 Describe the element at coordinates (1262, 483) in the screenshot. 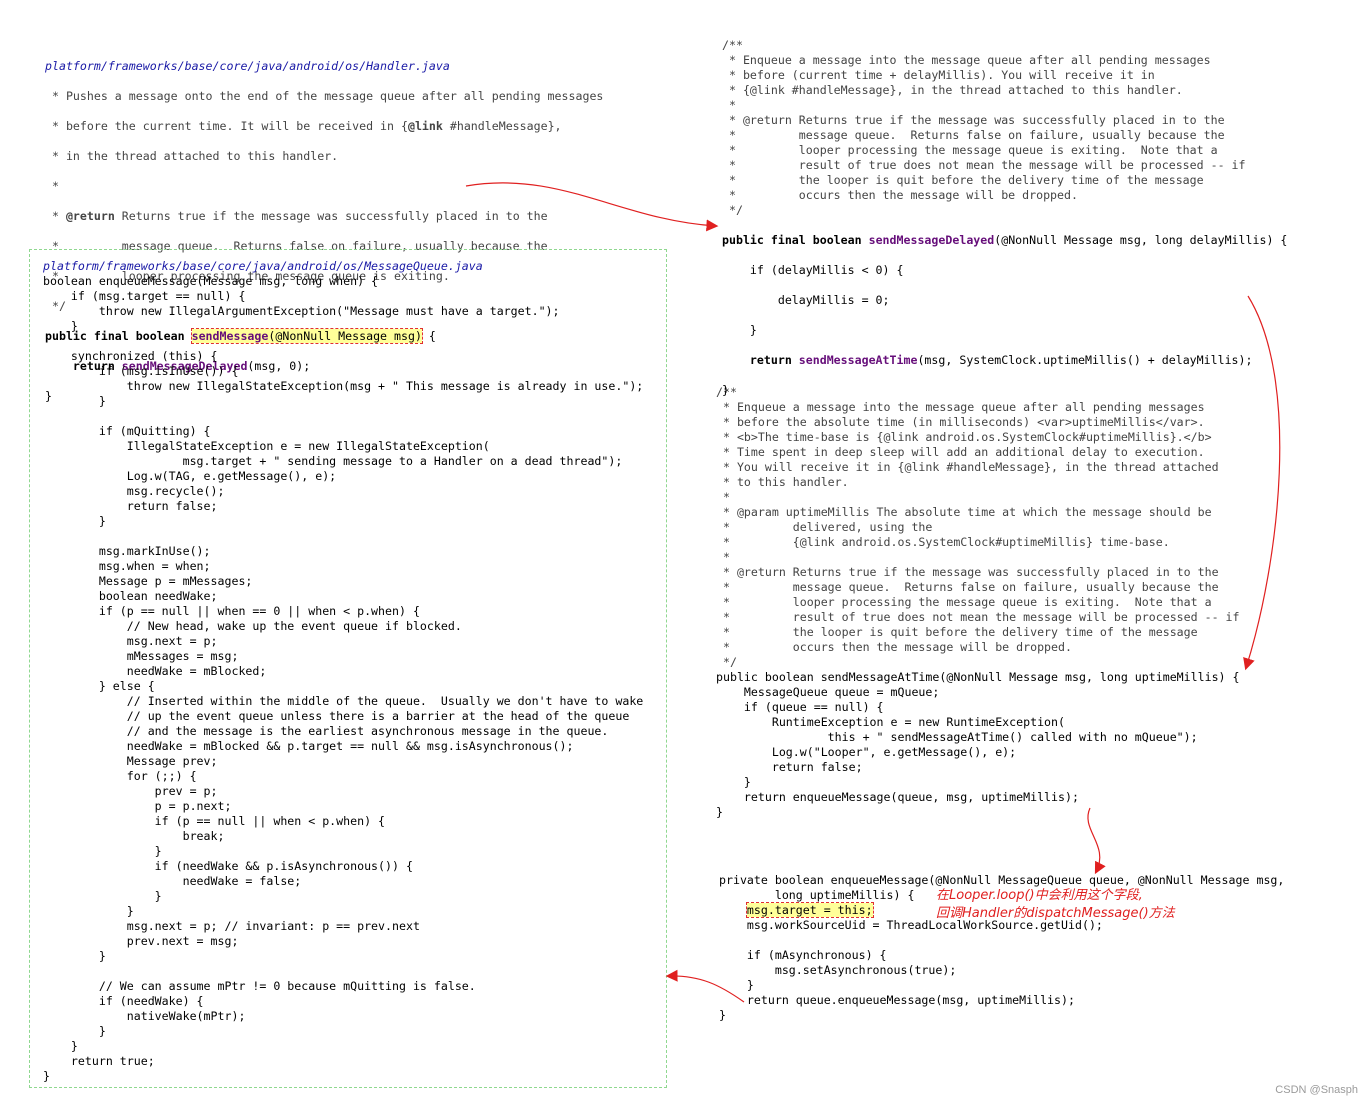

I see `arrow-delayed-to-attime` at that location.